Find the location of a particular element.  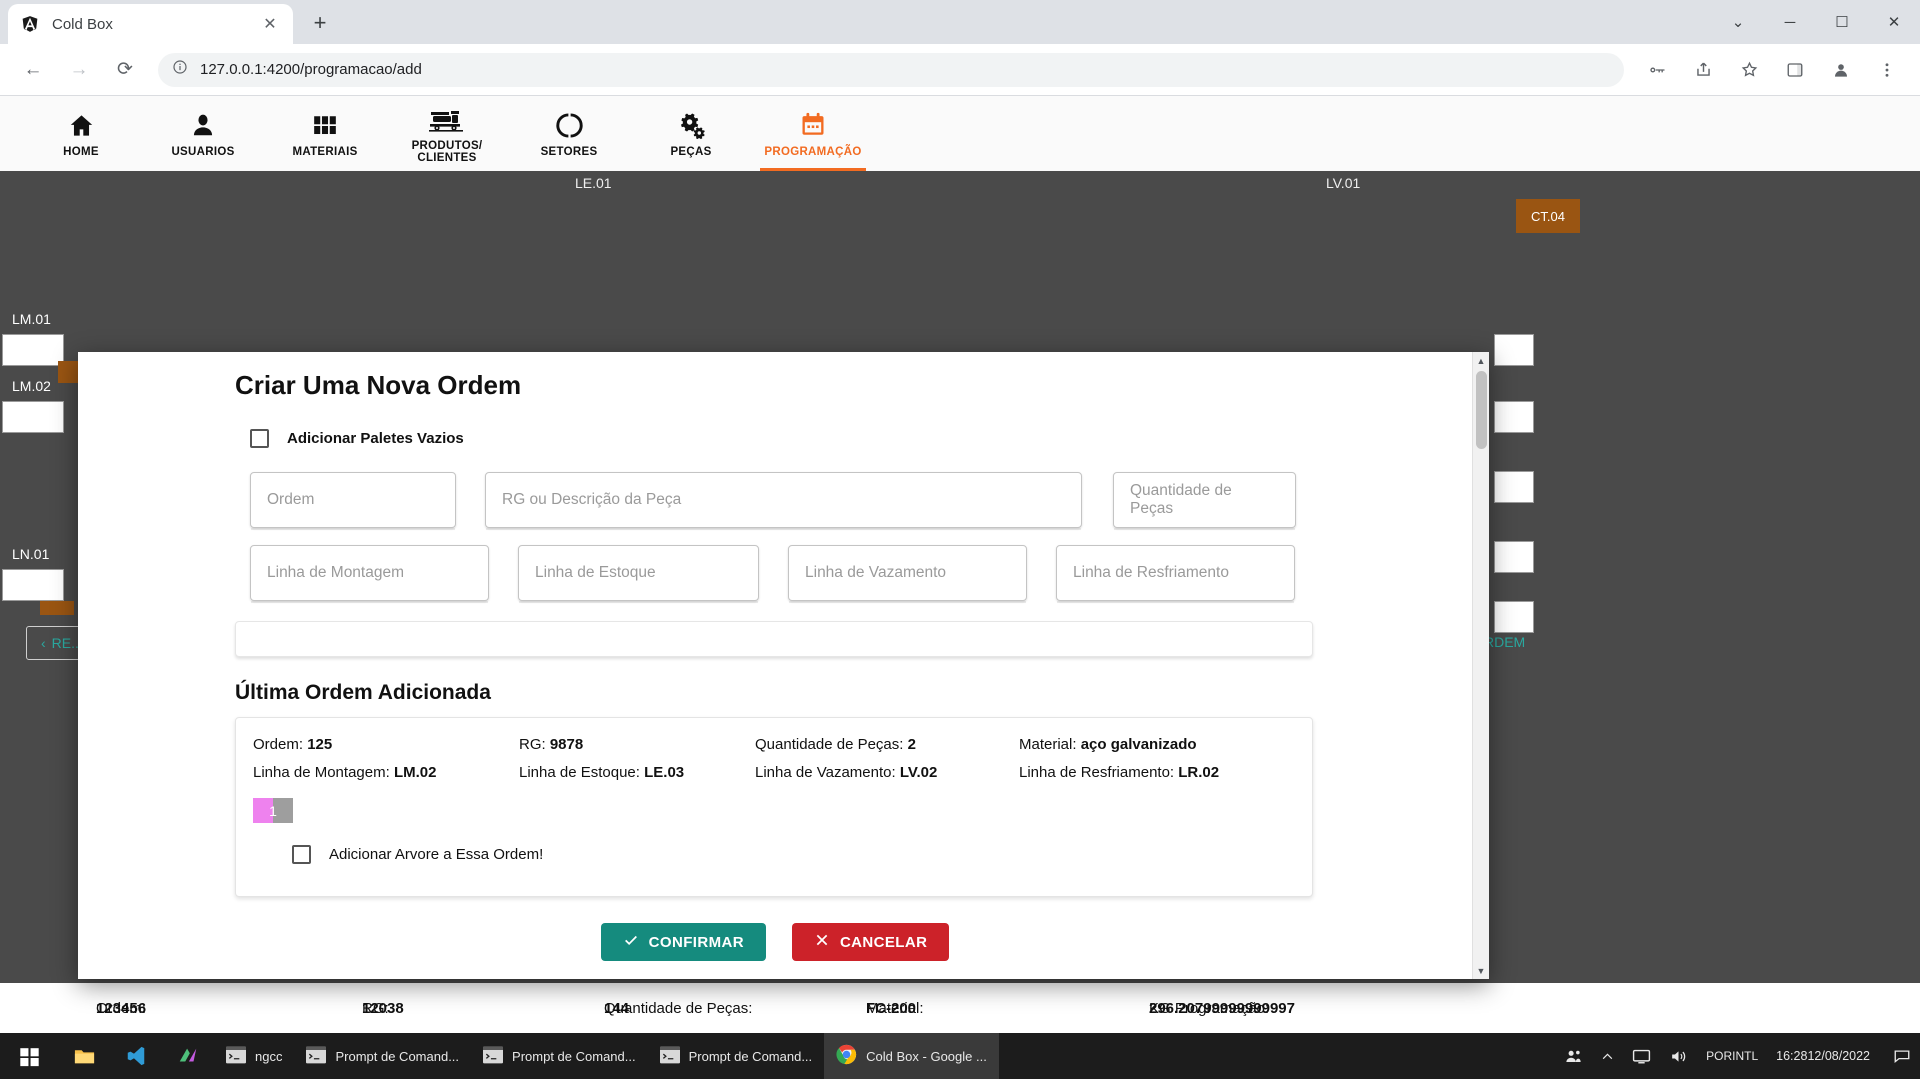

field-rg: RG: 9878 is located at coordinates (551, 744).